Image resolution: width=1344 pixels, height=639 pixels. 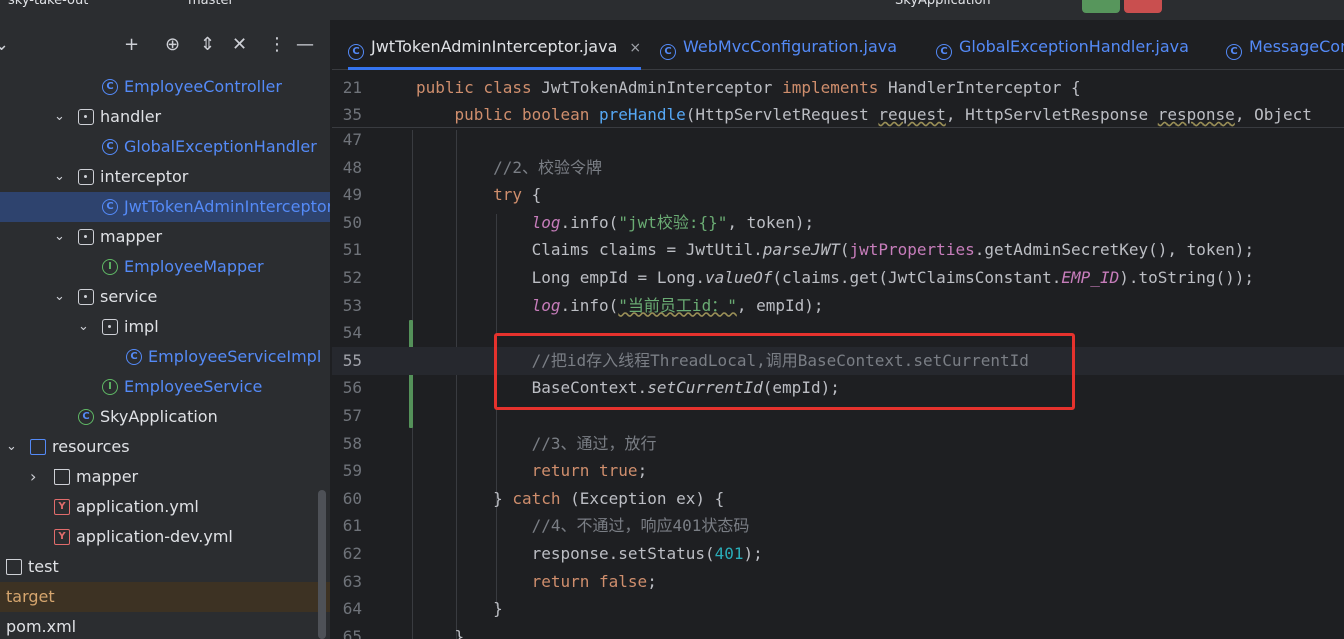 I want to click on code-token: "当前员工id：", so click(x=677, y=305).